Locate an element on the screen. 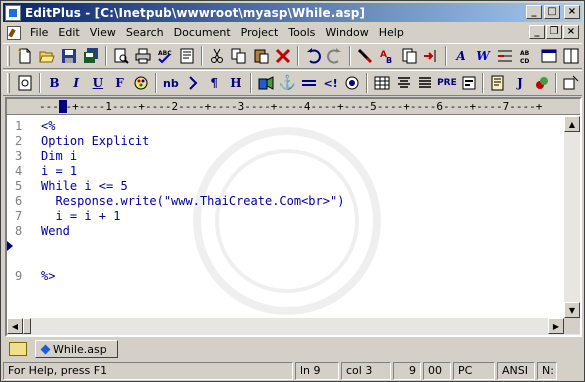 This screenshot has height=382, width=585. pre-button: PRE is located at coordinates (447, 83).